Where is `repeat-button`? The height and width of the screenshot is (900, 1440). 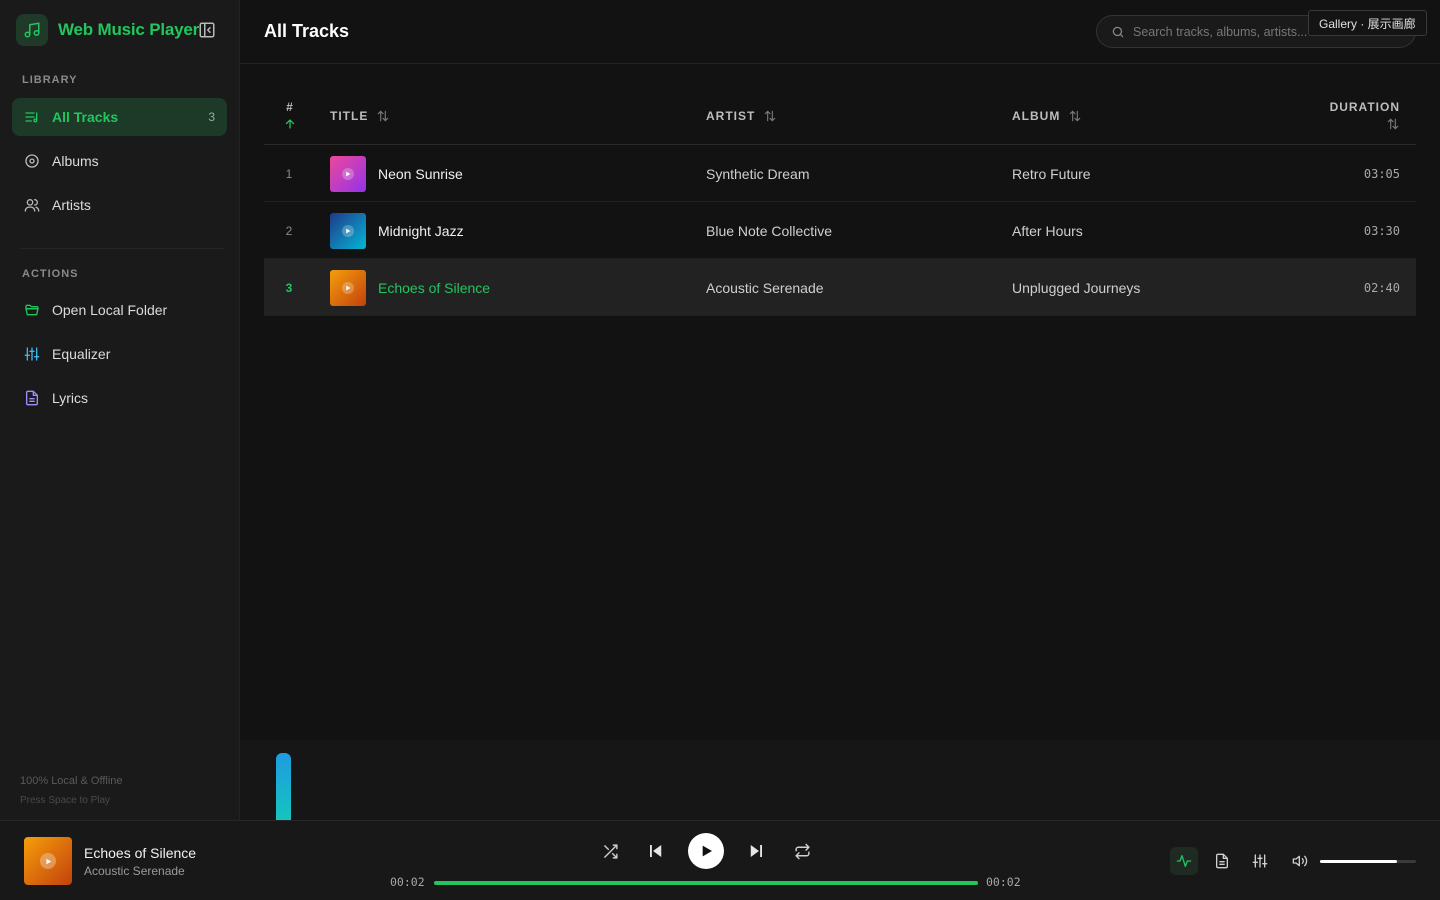
repeat-button is located at coordinates (802, 851).